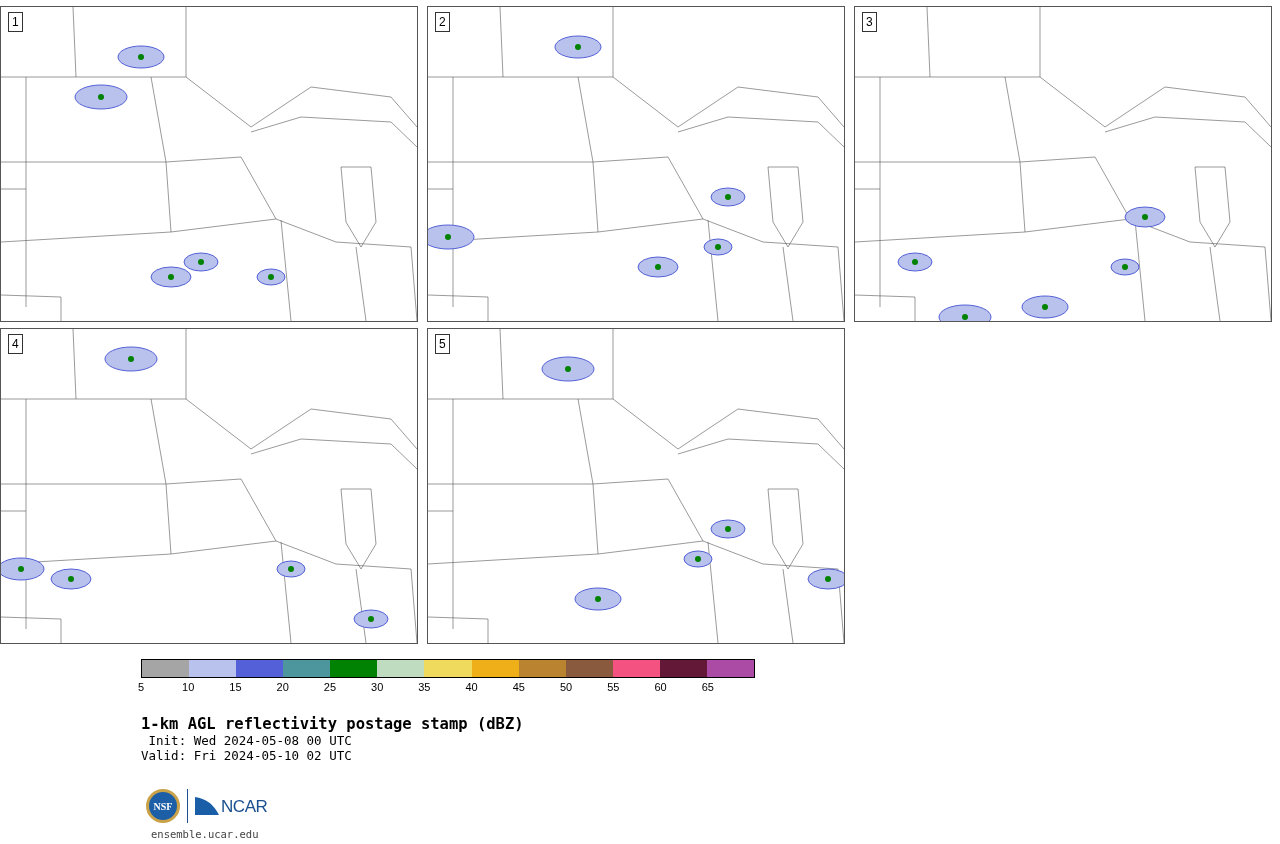 The height and width of the screenshot is (844, 1280). I want to click on tick-label: 20, so click(282, 687).